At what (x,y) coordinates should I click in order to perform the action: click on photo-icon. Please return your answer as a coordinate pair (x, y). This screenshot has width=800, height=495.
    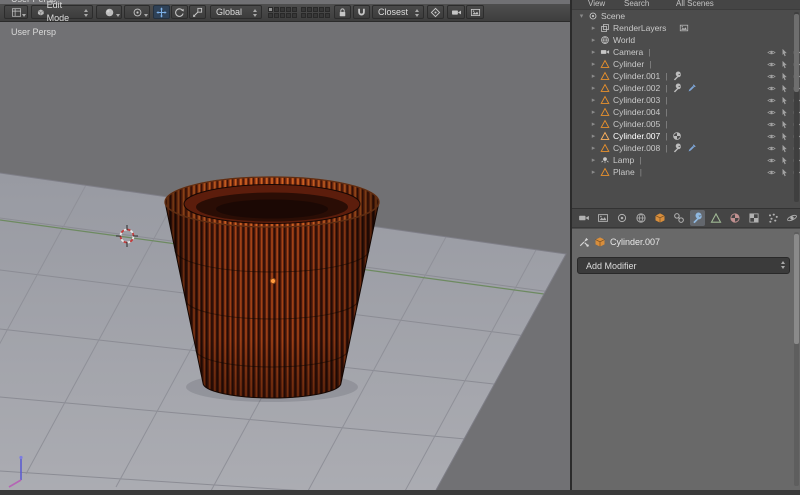
    Looking at the image, I should click on (684, 28).